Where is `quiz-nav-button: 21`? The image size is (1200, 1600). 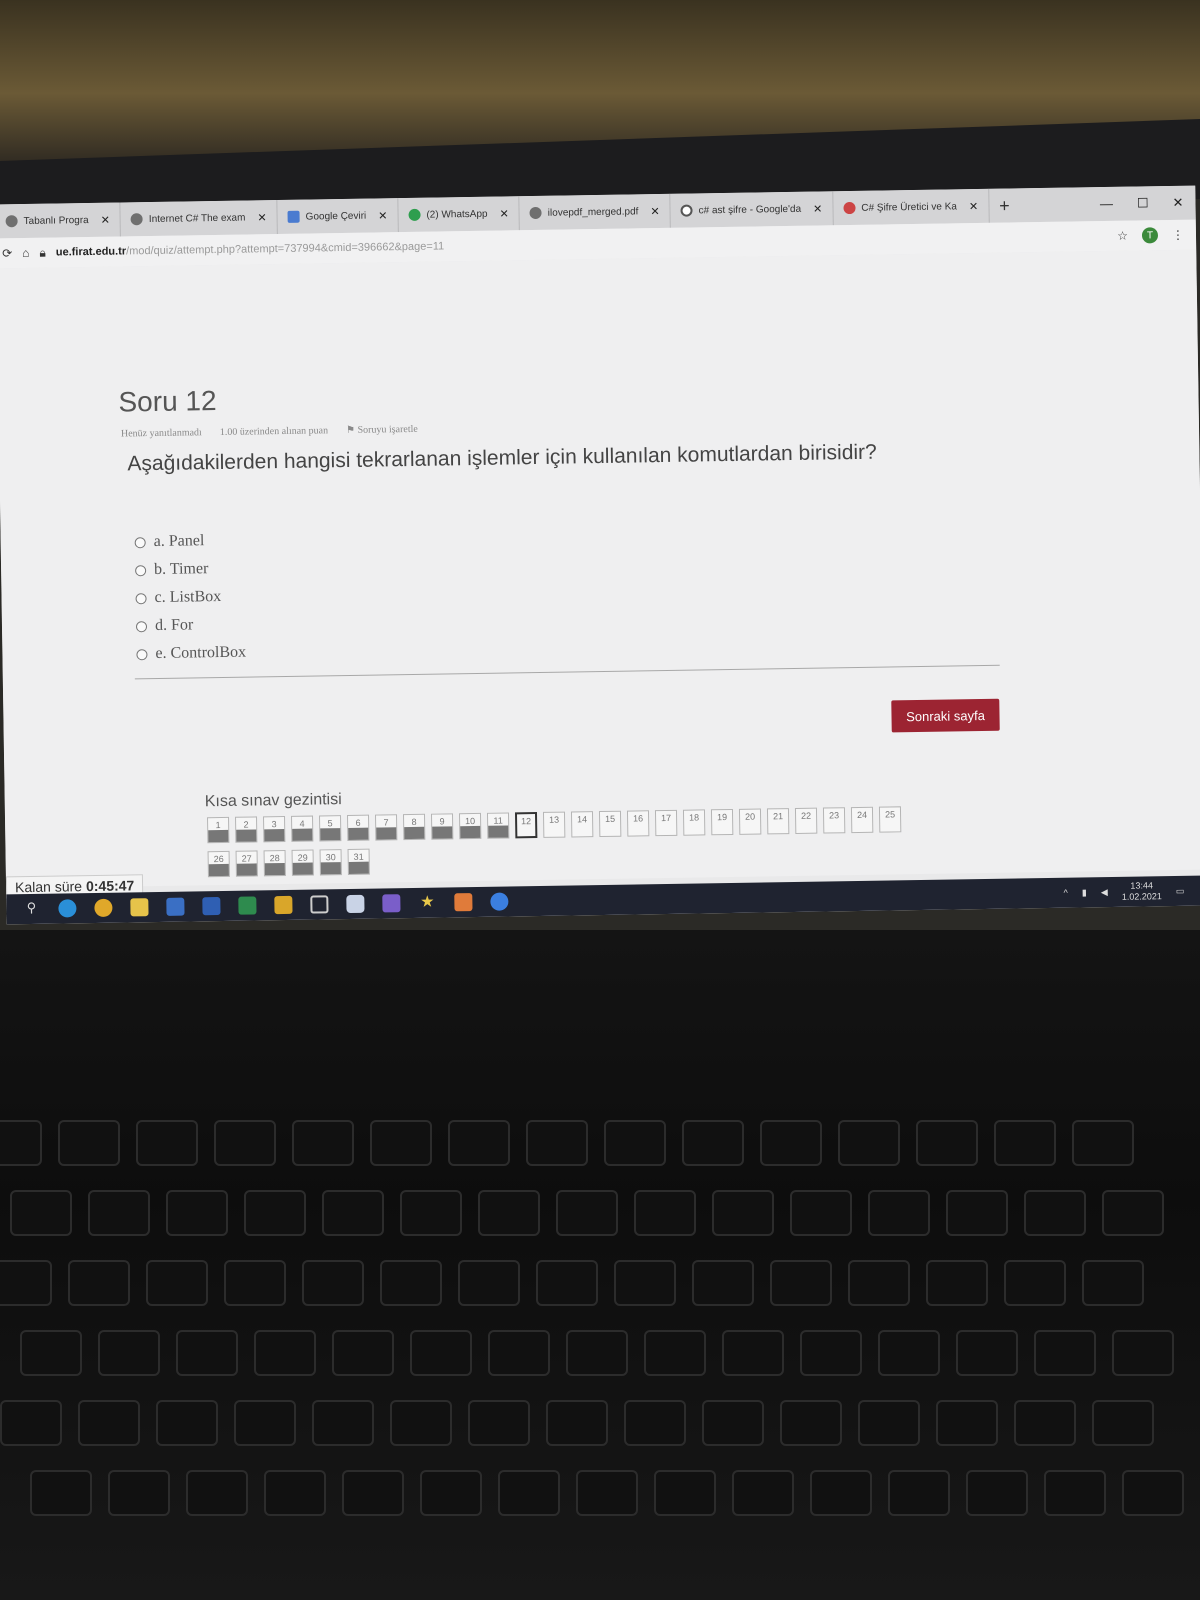 quiz-nav-button: 21 is located at coordinates (778, 821).